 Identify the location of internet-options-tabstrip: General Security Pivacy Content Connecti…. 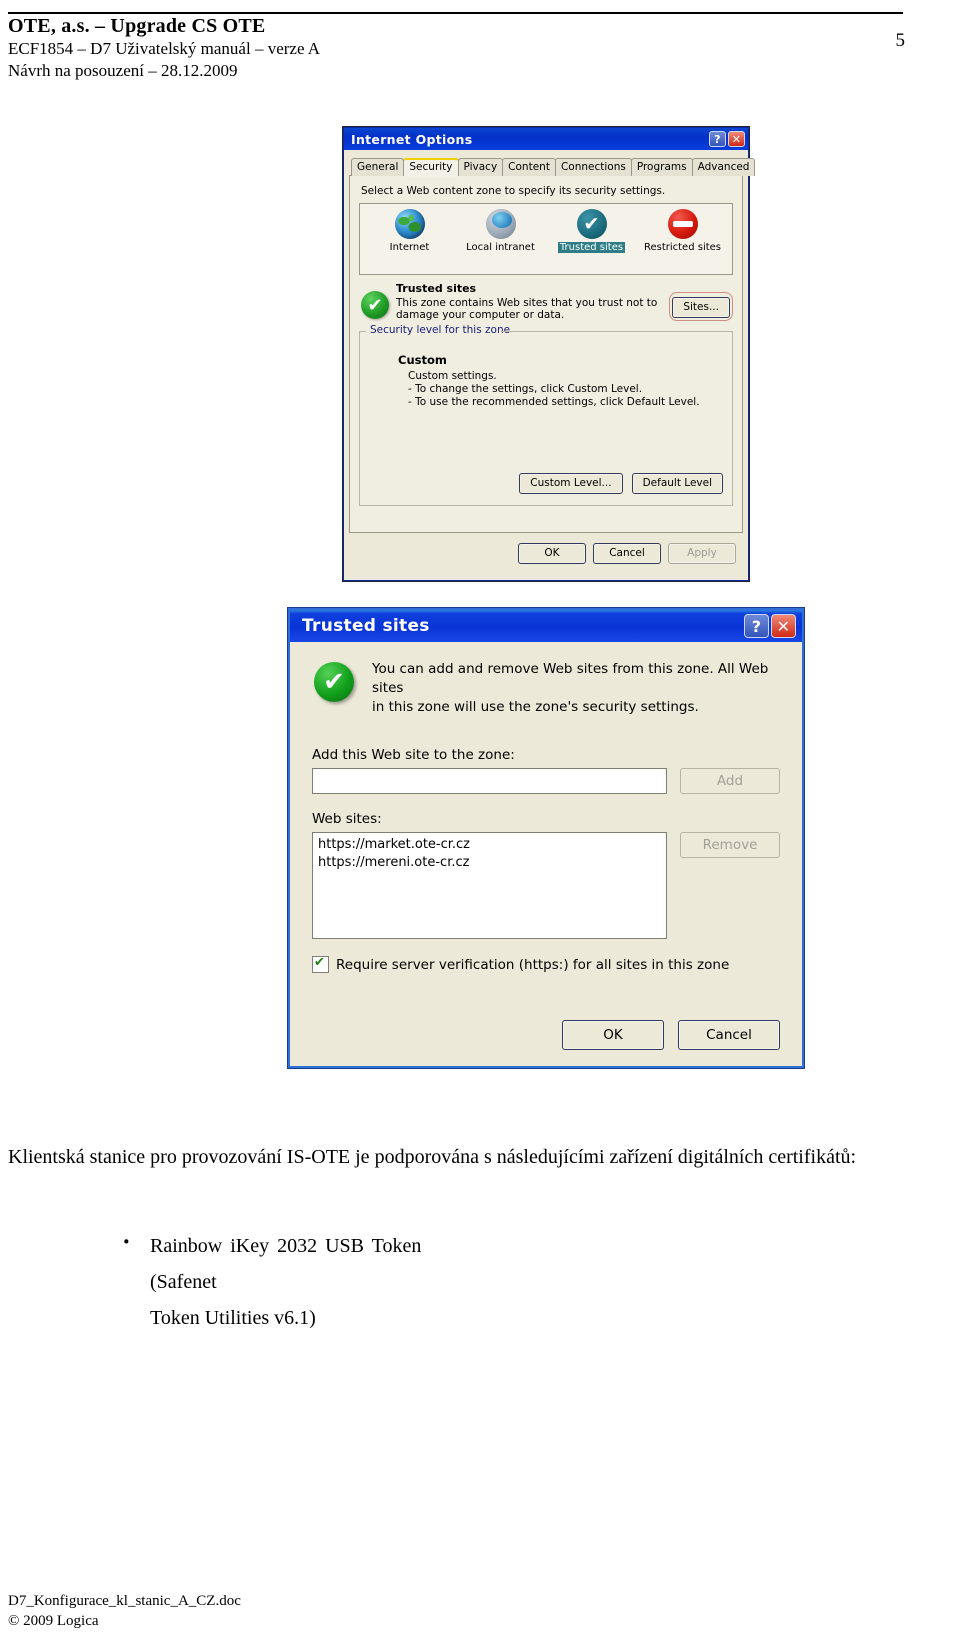
(553, 166).